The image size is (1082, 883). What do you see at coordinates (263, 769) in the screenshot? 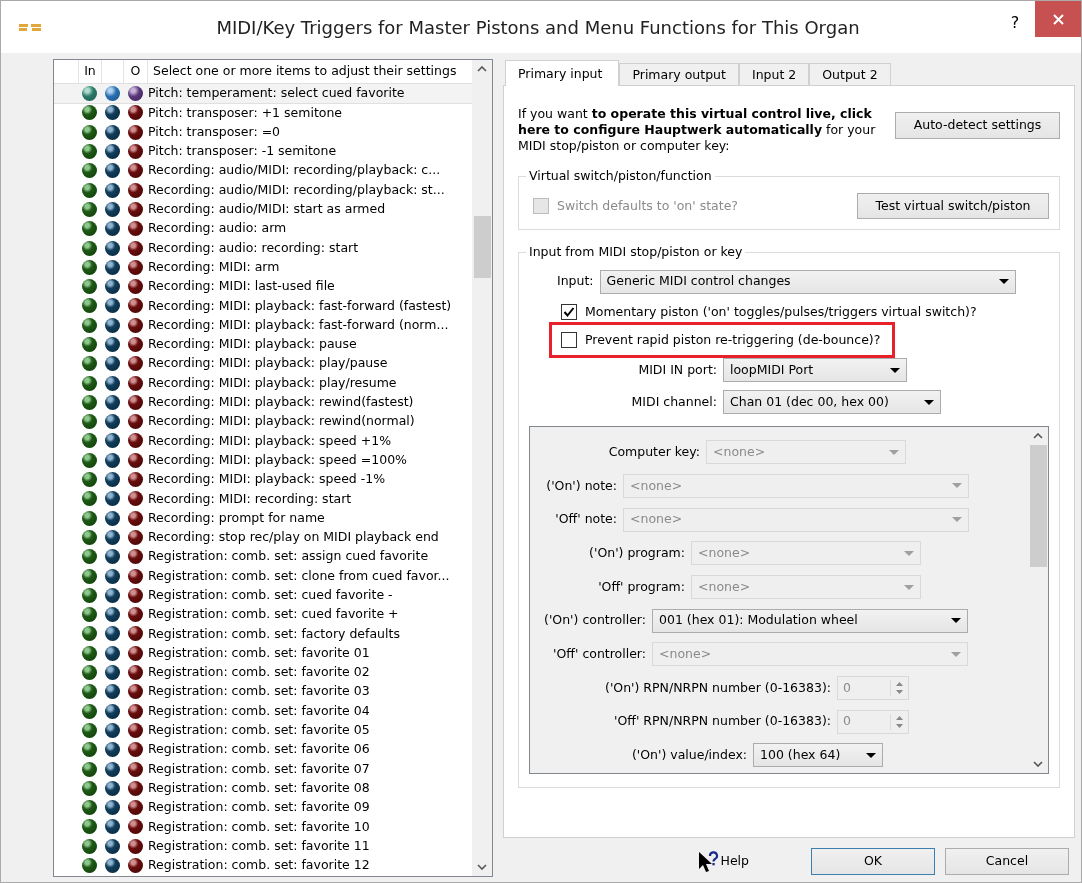
I see `list-item: Registration: comb. set: favorite 07` at bounding box center [263, 769].